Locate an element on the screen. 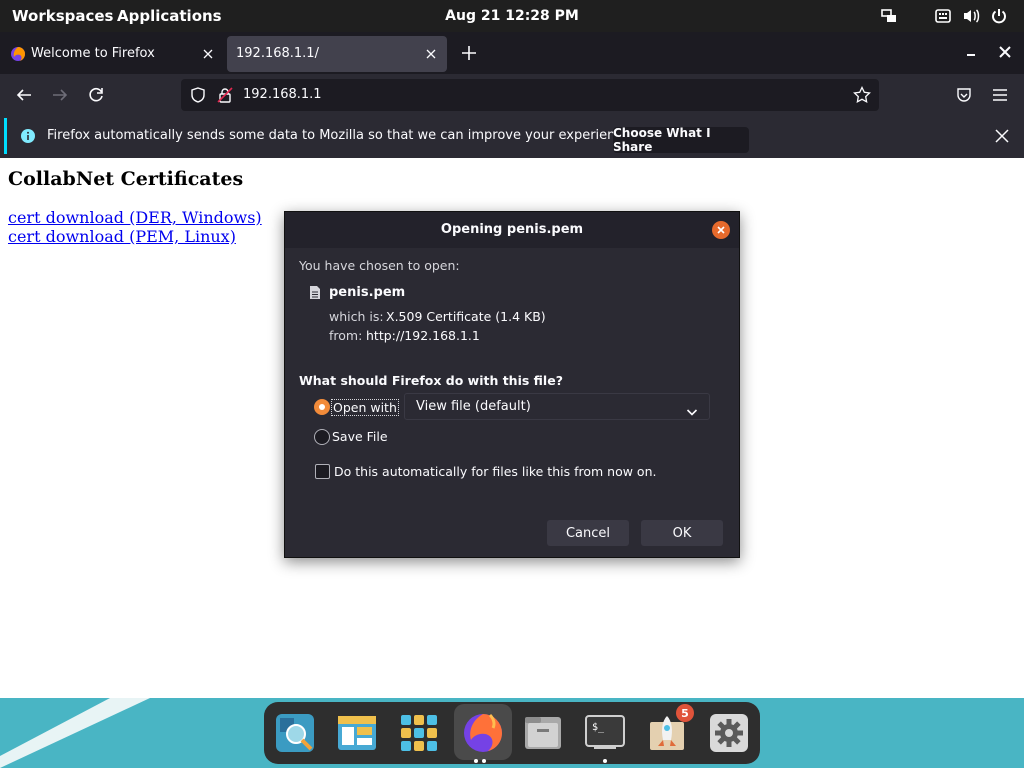 This screenshot has height=768, width=1024. close-notification-icon is located at coordinates (1003, 136).